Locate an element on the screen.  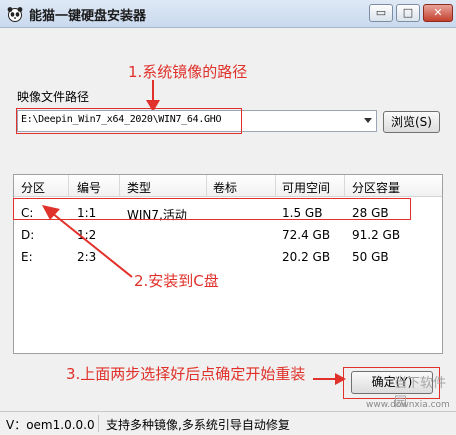
close-icon: ✕ is located at coordinates (438, 12).